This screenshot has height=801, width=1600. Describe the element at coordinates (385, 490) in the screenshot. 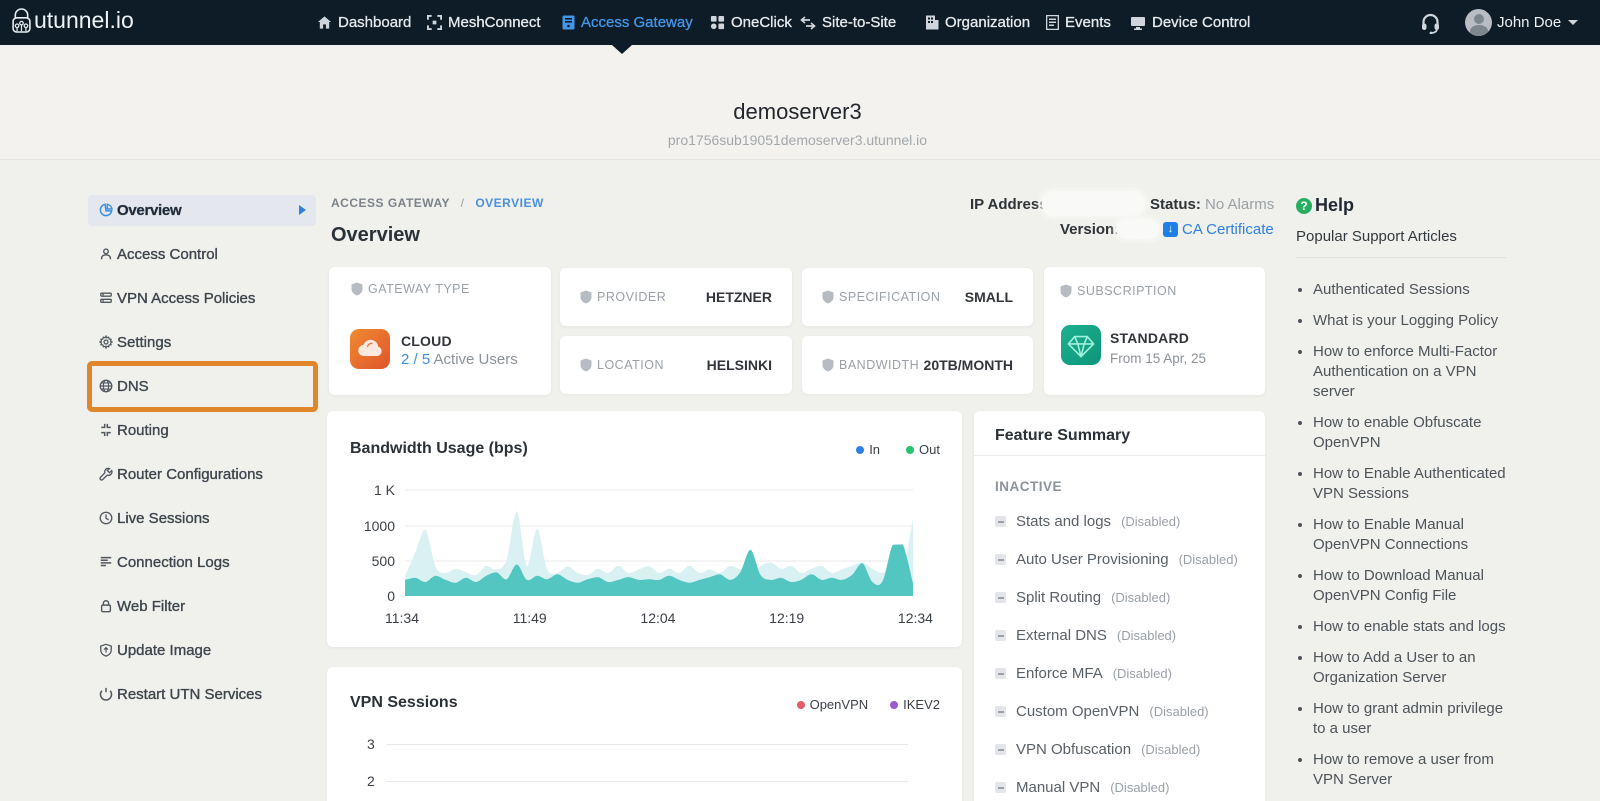

I see `svg-text: 1 K` at that location.